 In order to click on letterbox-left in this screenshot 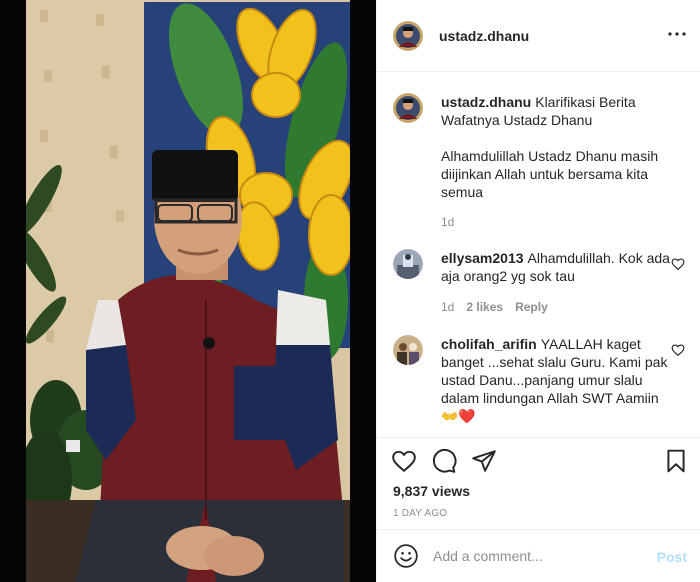, I will do `click(13, 291)`.